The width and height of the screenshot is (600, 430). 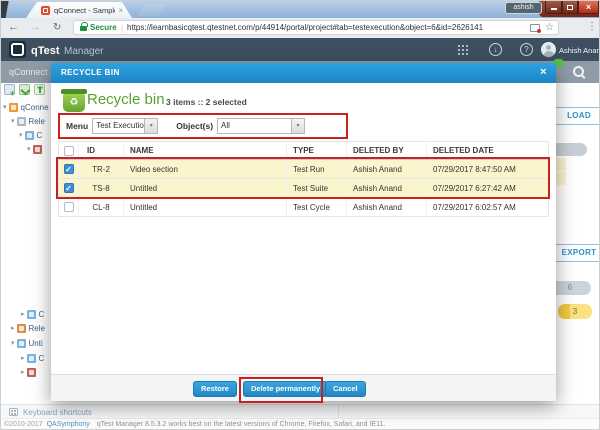 I want to click on tree-item-suite: ▸, so click(x=30, y=372).